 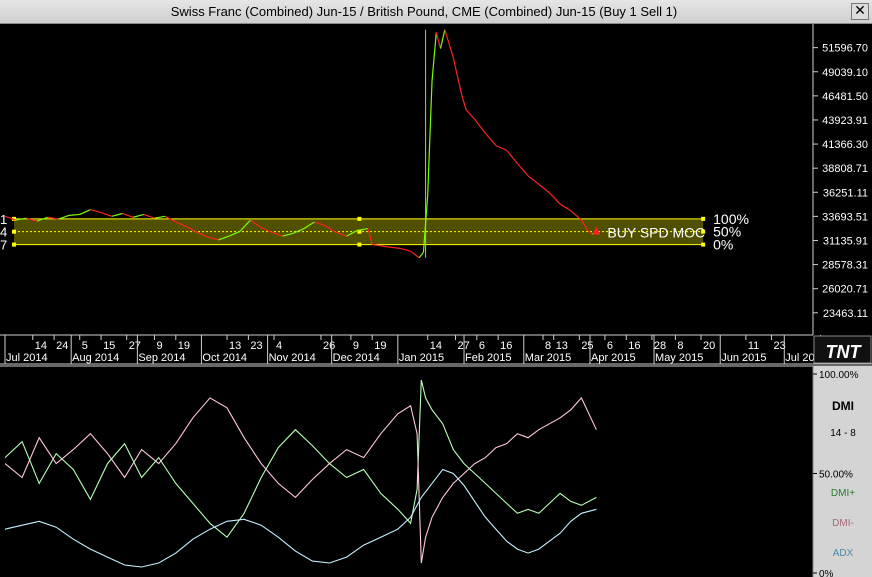 What do you see at coordinates (488, 358) in the screenshot?
I see `month-label: Feb 2015` at bounding box center [488, 358].